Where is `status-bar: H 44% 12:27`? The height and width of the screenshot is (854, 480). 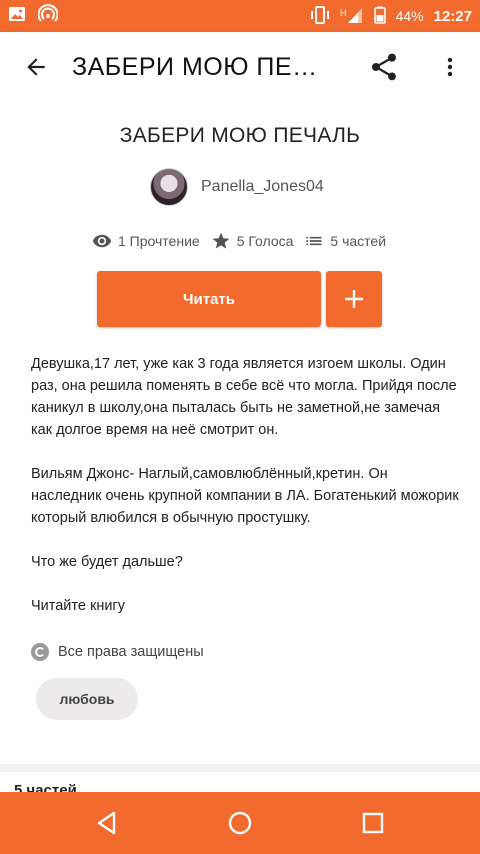 status-bar: H 44% 12:27 is located at coordinates (240, 16).